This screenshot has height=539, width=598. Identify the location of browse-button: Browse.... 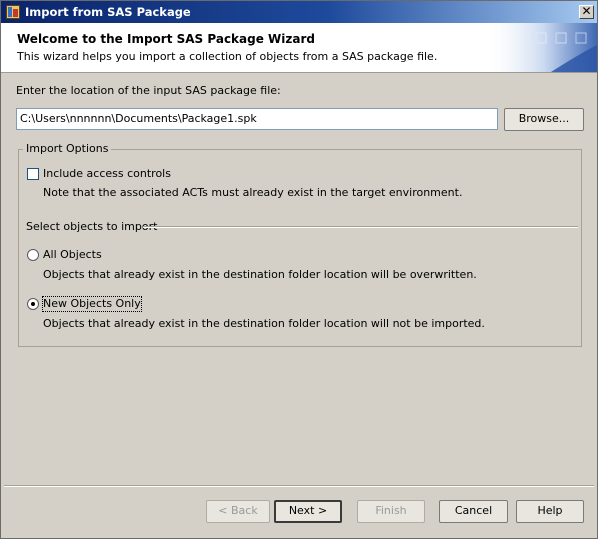
(544, 119).